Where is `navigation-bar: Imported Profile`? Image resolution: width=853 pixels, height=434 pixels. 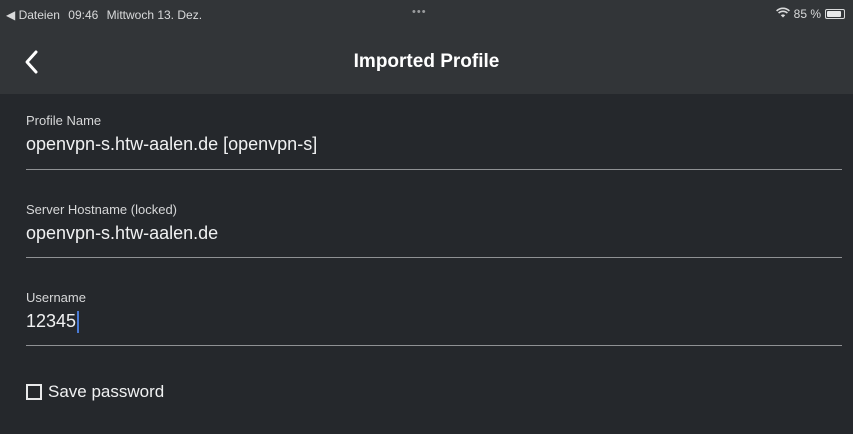
navigation-bar: Imported Profile is located at coordinates (426, 62).